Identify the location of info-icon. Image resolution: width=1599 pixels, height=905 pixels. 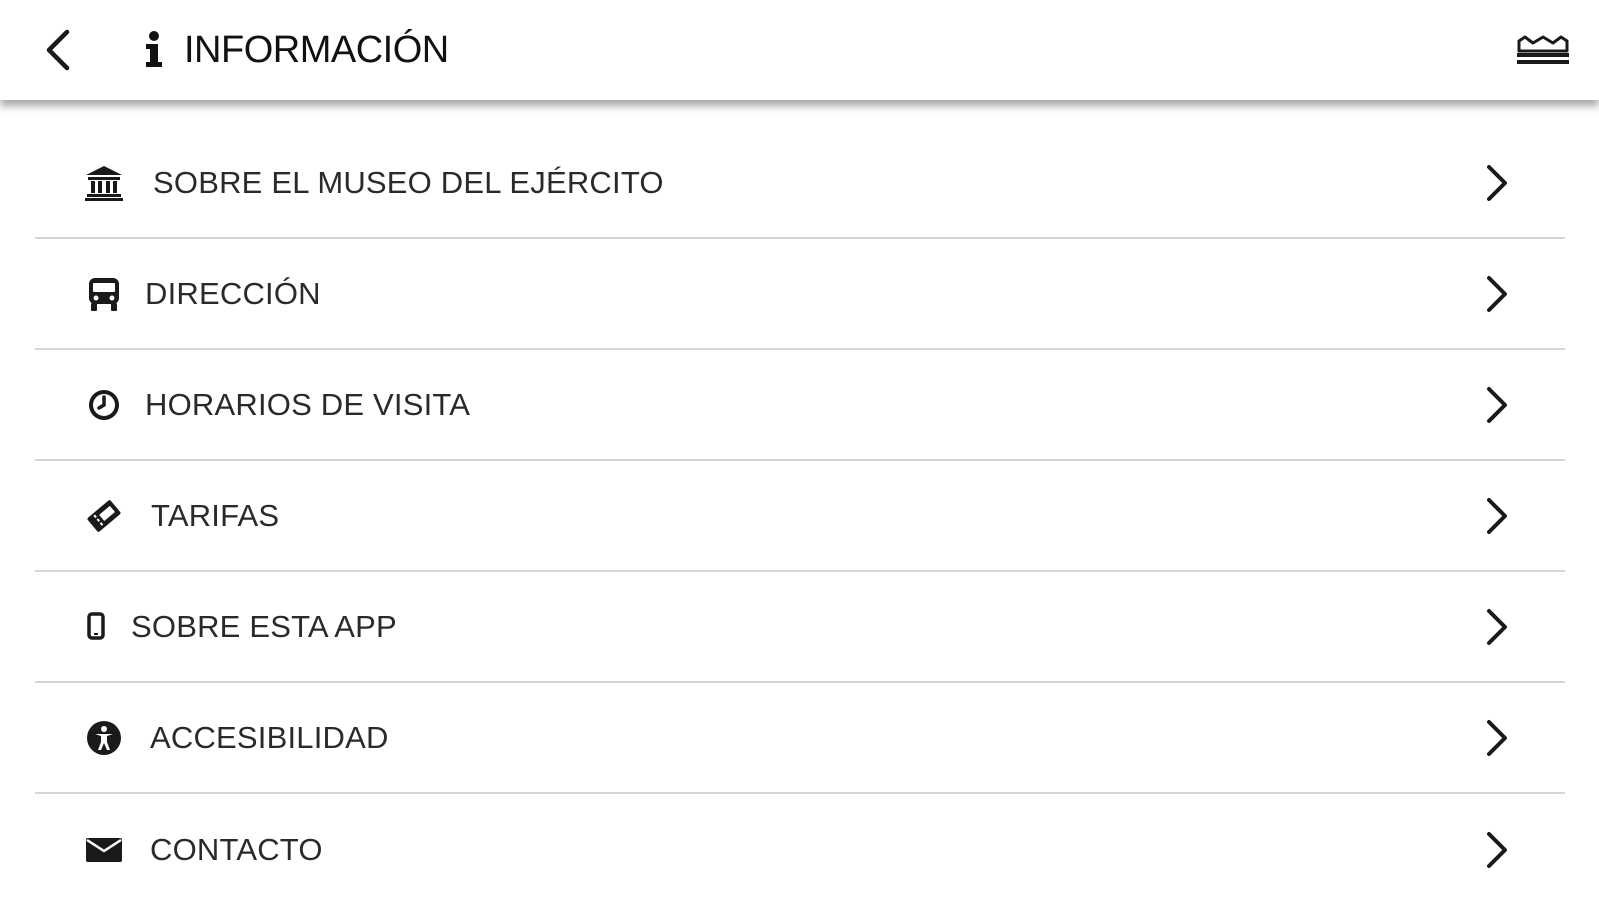
(154, 50).